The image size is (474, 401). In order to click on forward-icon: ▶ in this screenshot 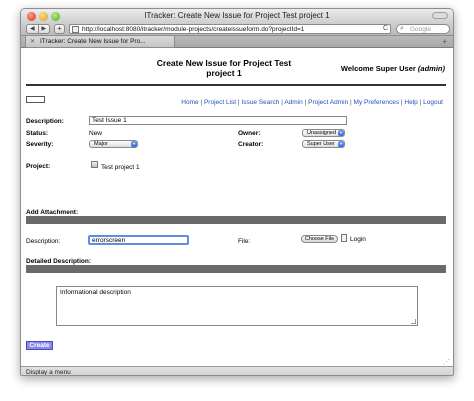, I will do `click(43, 29)`.